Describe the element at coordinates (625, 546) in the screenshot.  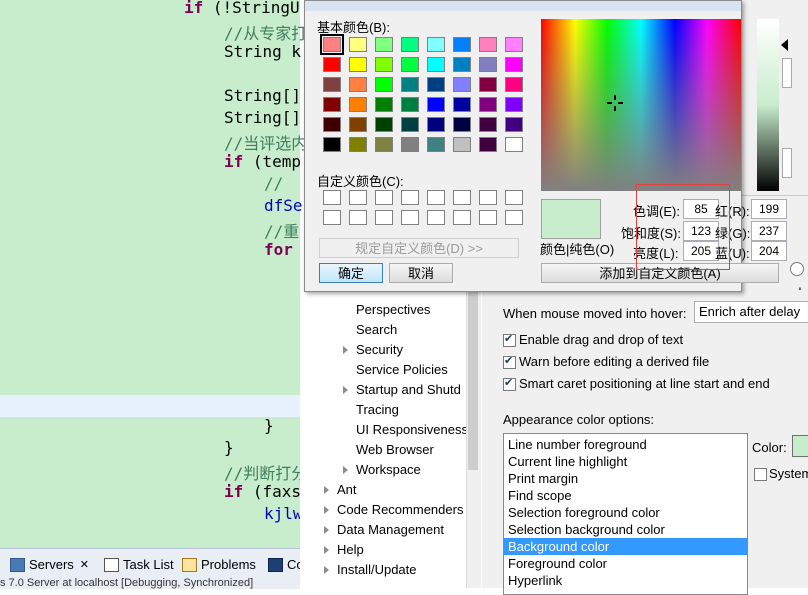
I see `list-item-selected: Background color` at that location.